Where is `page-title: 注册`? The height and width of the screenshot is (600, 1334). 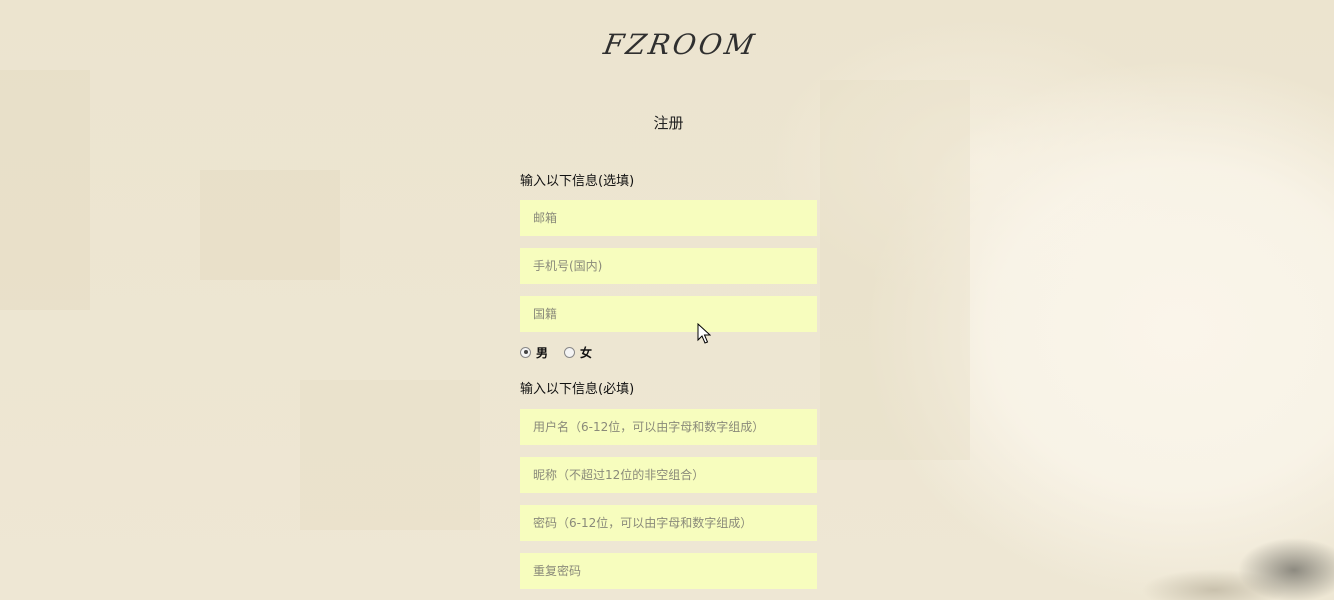
page-title: 注册 is located at coordinates (668, 123).